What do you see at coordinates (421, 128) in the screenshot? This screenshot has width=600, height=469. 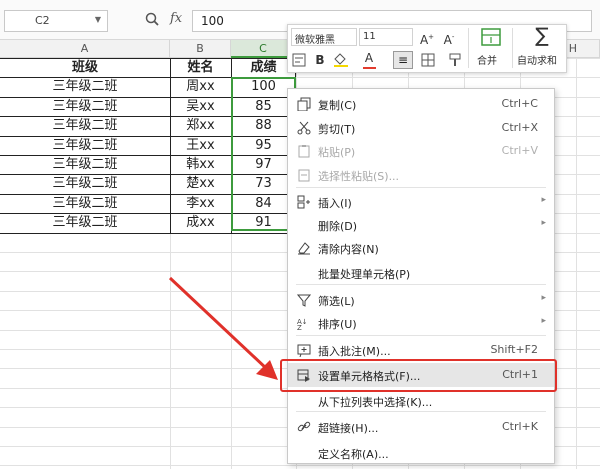 I see `menu-item: 剪切(T) Ctrl+X` at bounding box center [421, 128].